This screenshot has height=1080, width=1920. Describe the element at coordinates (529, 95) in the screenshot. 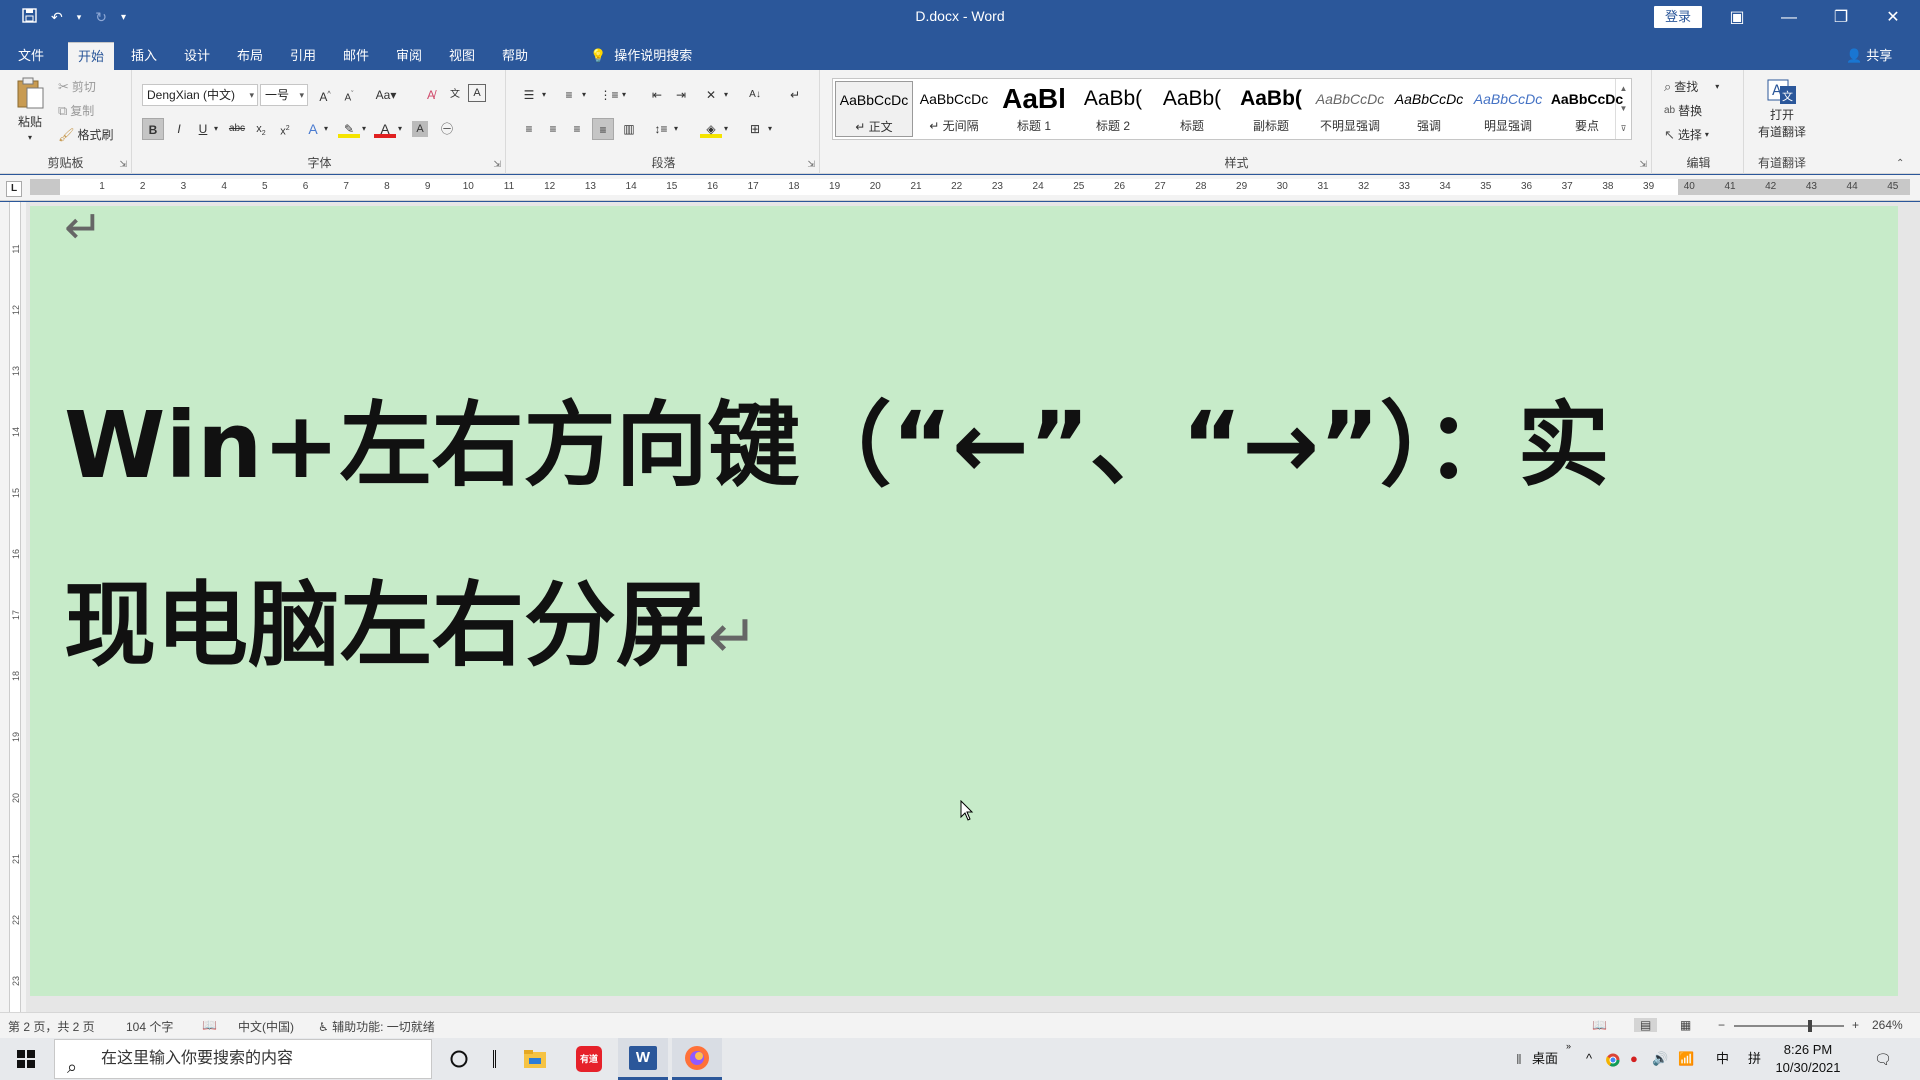

I see `bullets-icon: ☰` at that location.